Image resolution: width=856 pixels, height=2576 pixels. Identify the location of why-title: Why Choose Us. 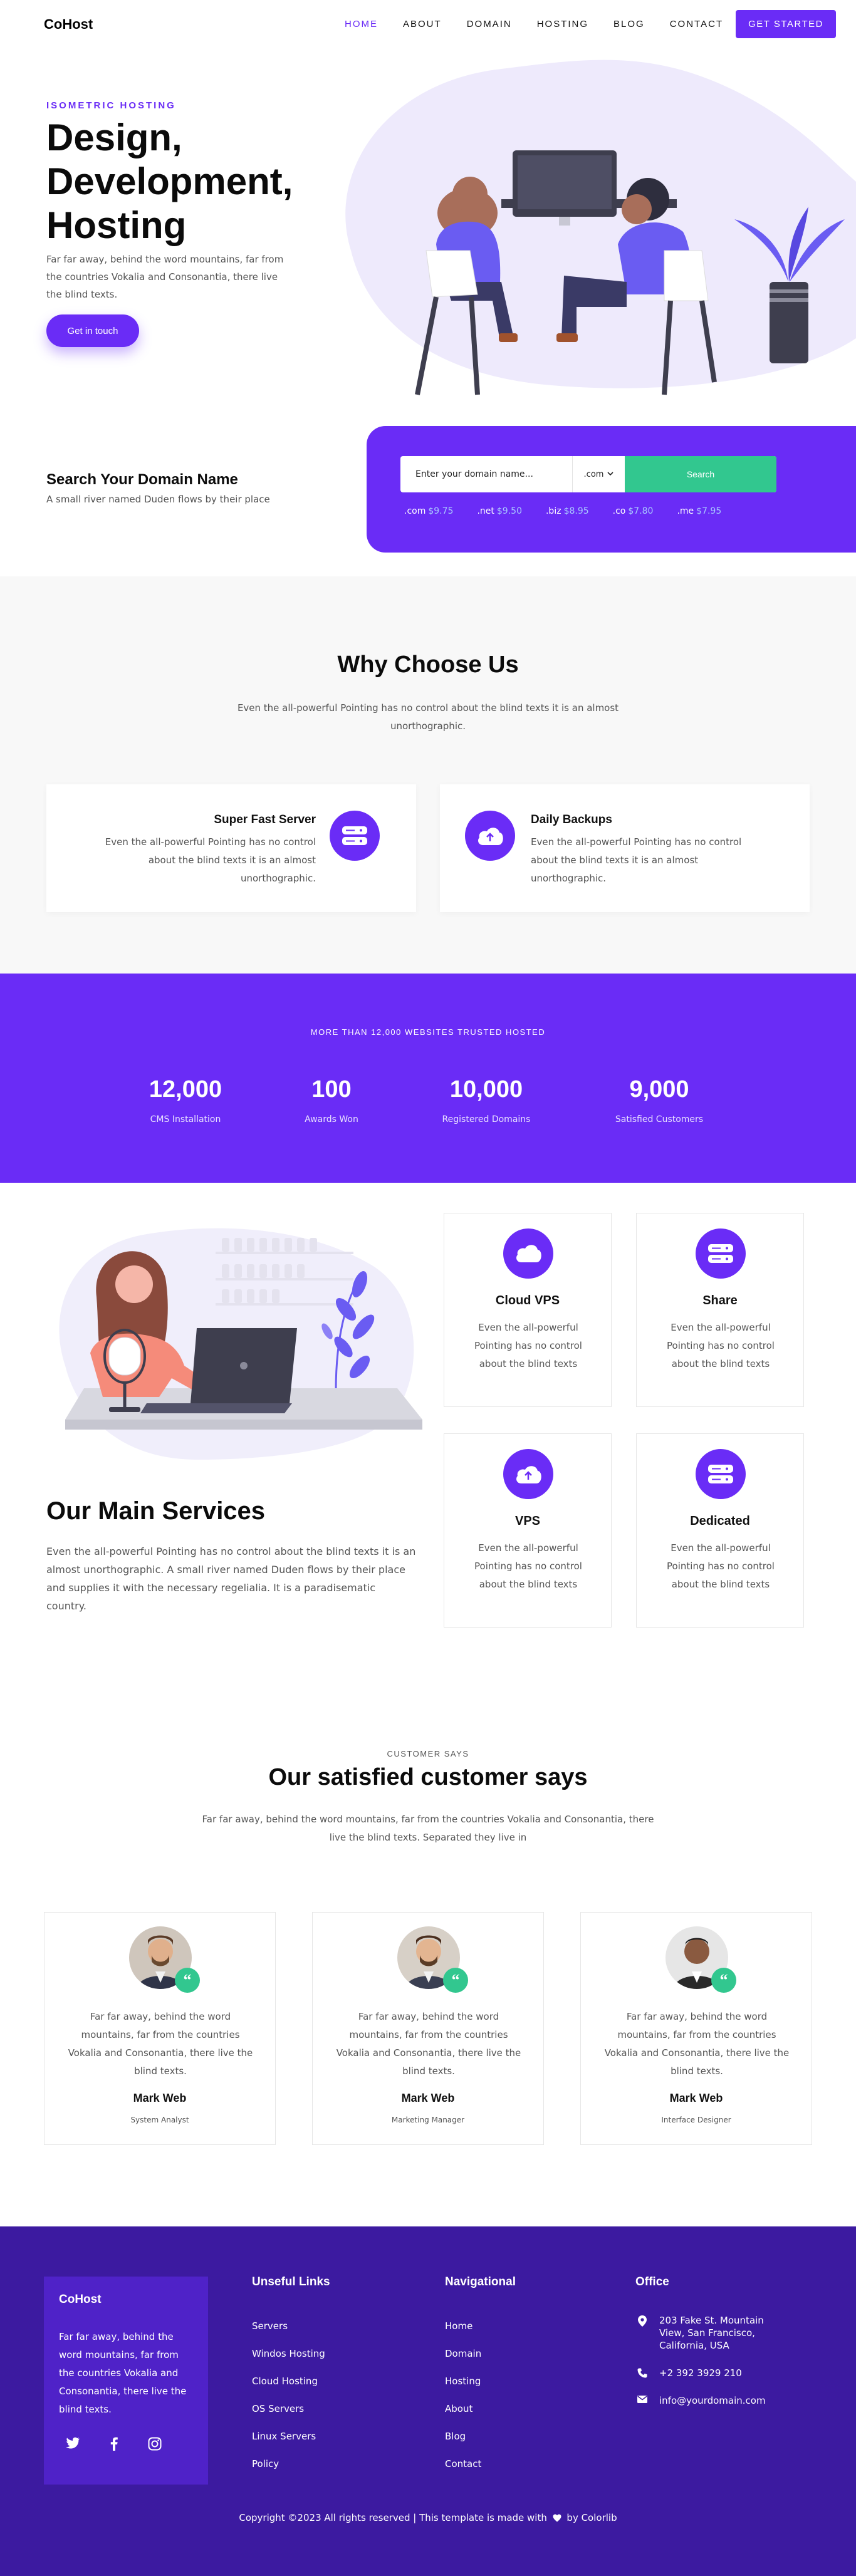
(428, 665).